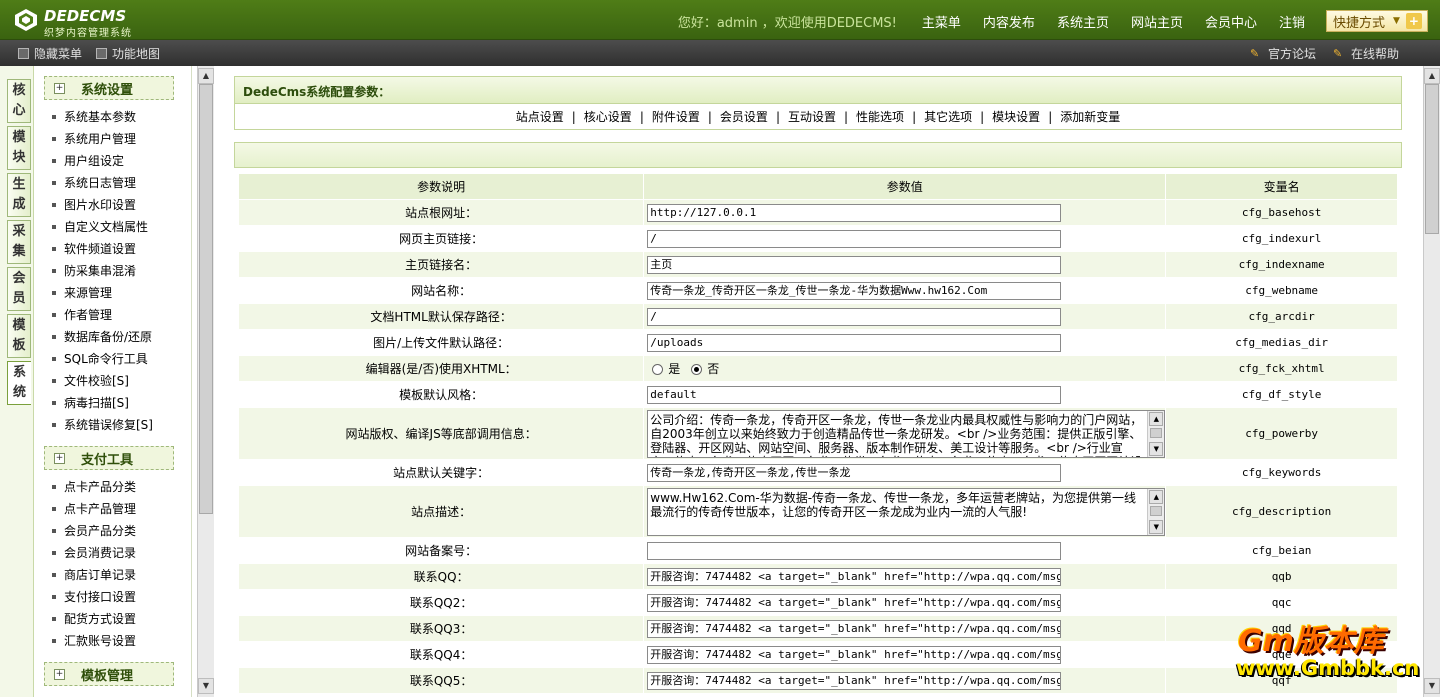  I want to click on tab-core: 核心, so click(19, 101).